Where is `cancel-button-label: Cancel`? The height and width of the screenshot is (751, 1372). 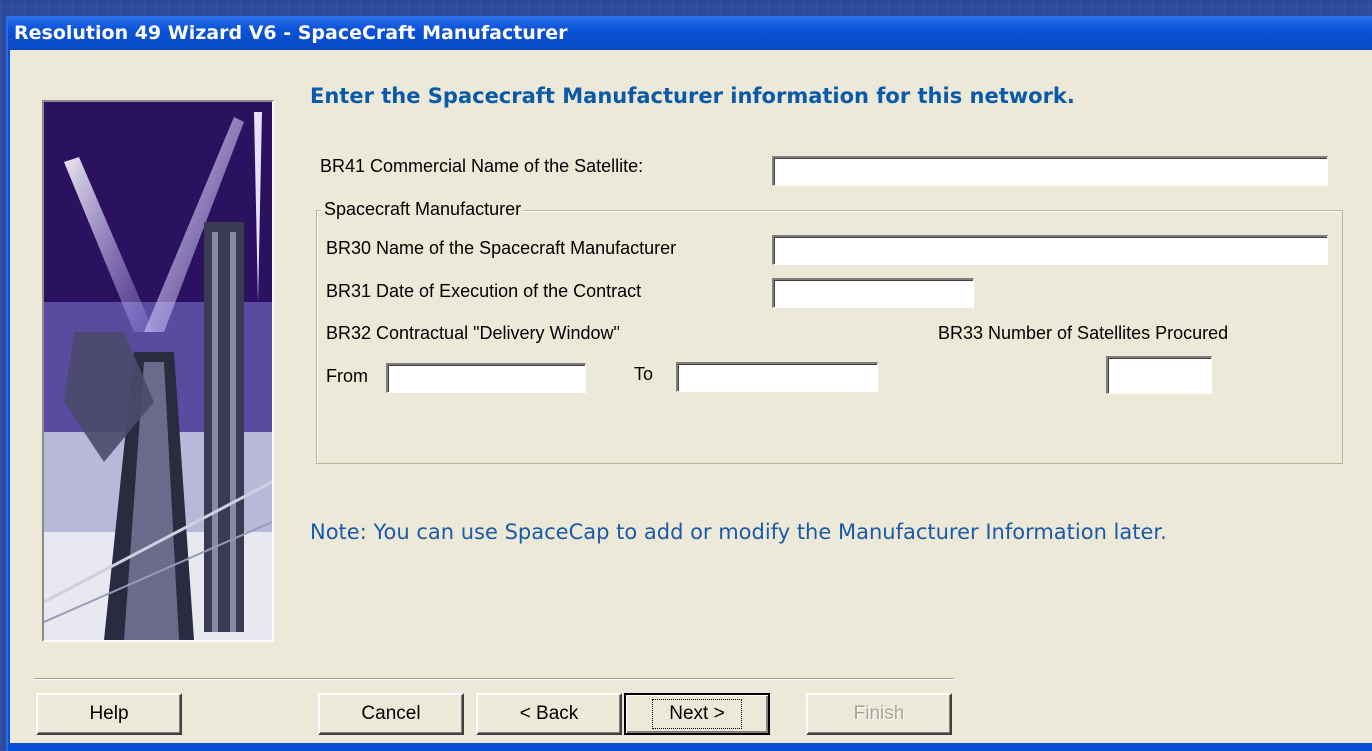 cancel-button-label: Cancel is located at coordinates (391, 713).